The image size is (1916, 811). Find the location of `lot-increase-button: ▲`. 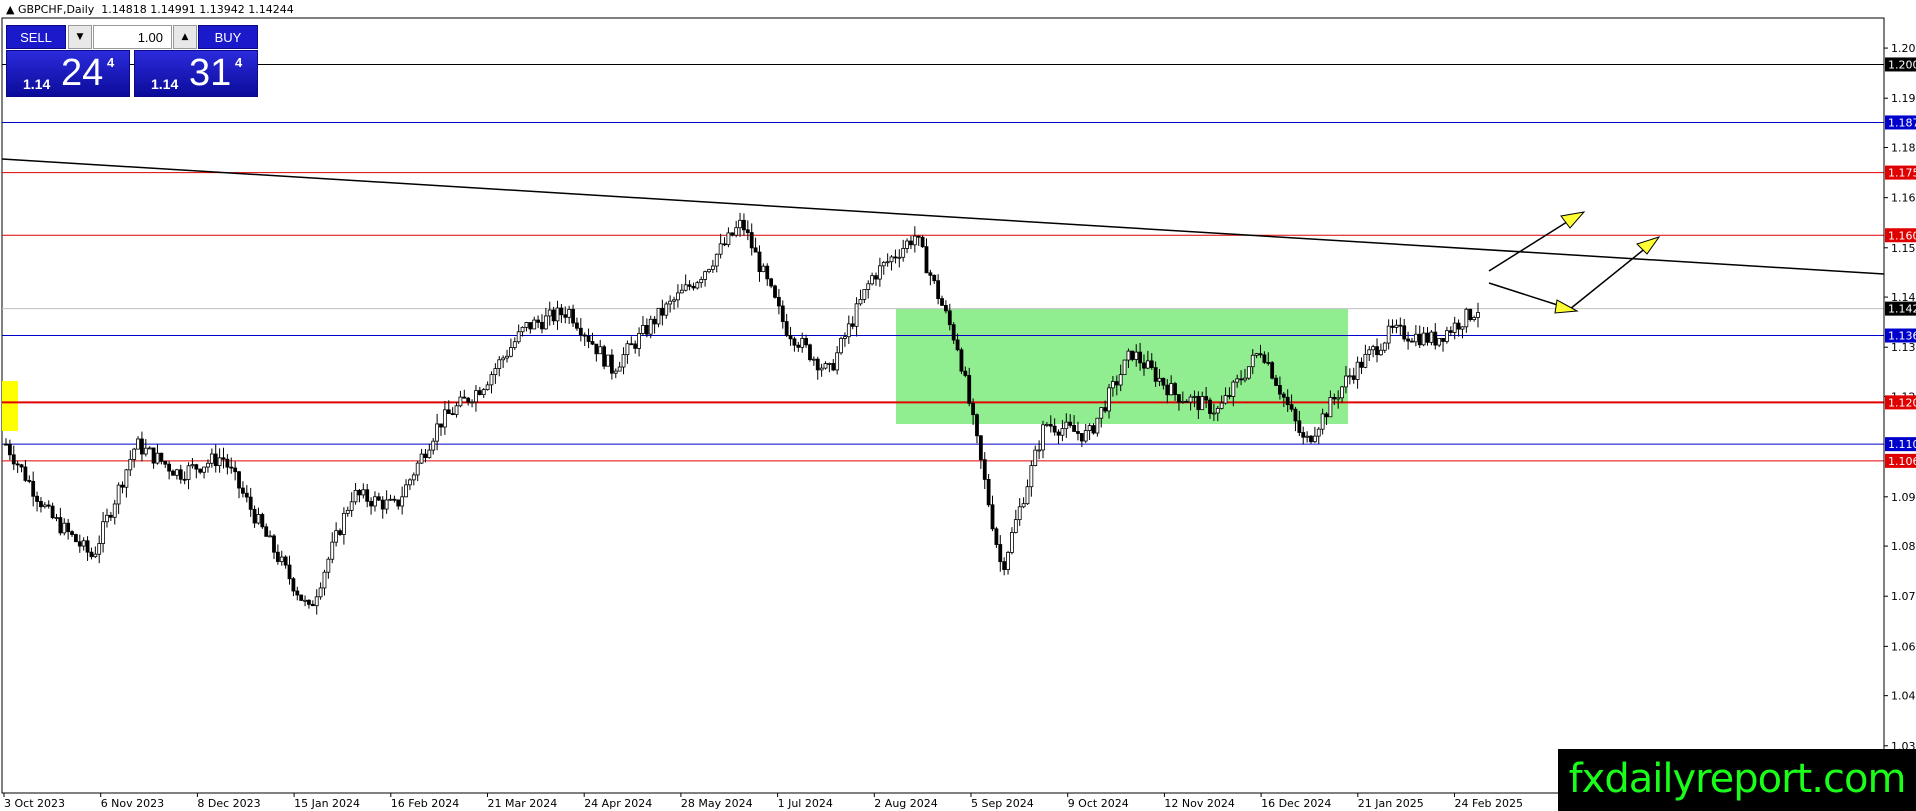

lot-increase-button: ▲ is located at coordinates (185, 37).